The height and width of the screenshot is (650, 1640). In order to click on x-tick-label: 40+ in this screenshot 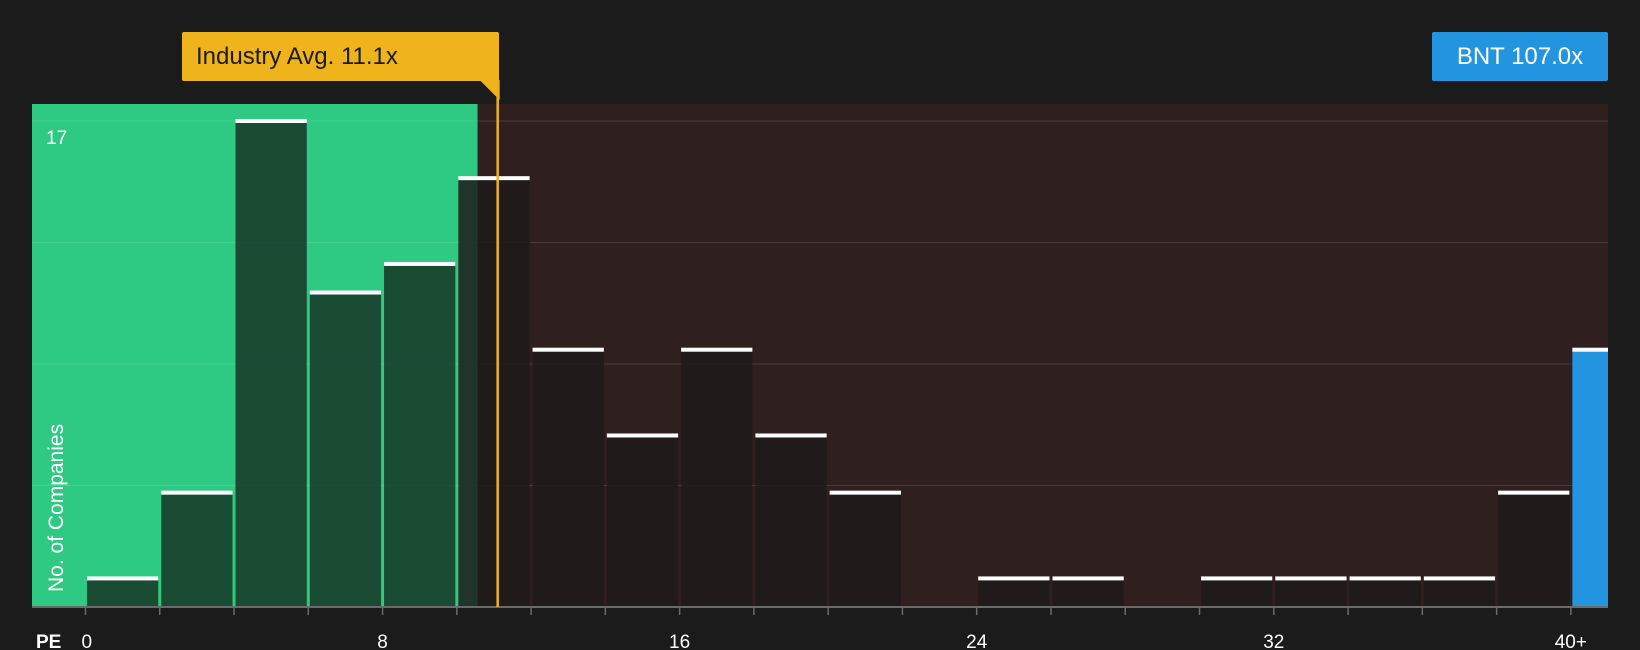, I will do `click(1571, 641)`.